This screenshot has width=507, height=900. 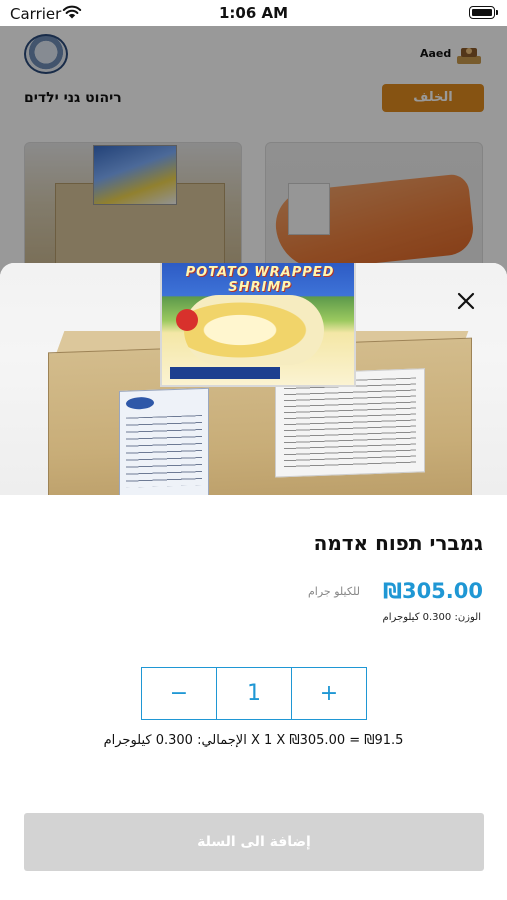 What do you see at coordinates (398, 543) in the screenshot?
I see `product-name: גמברי תפוח אדמה` at bounding box center [398, 543].